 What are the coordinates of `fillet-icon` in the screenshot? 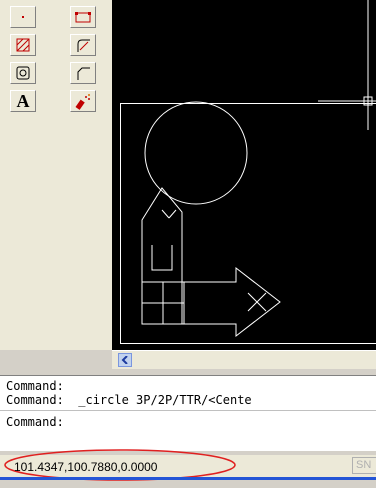 It's located at (83, 45).